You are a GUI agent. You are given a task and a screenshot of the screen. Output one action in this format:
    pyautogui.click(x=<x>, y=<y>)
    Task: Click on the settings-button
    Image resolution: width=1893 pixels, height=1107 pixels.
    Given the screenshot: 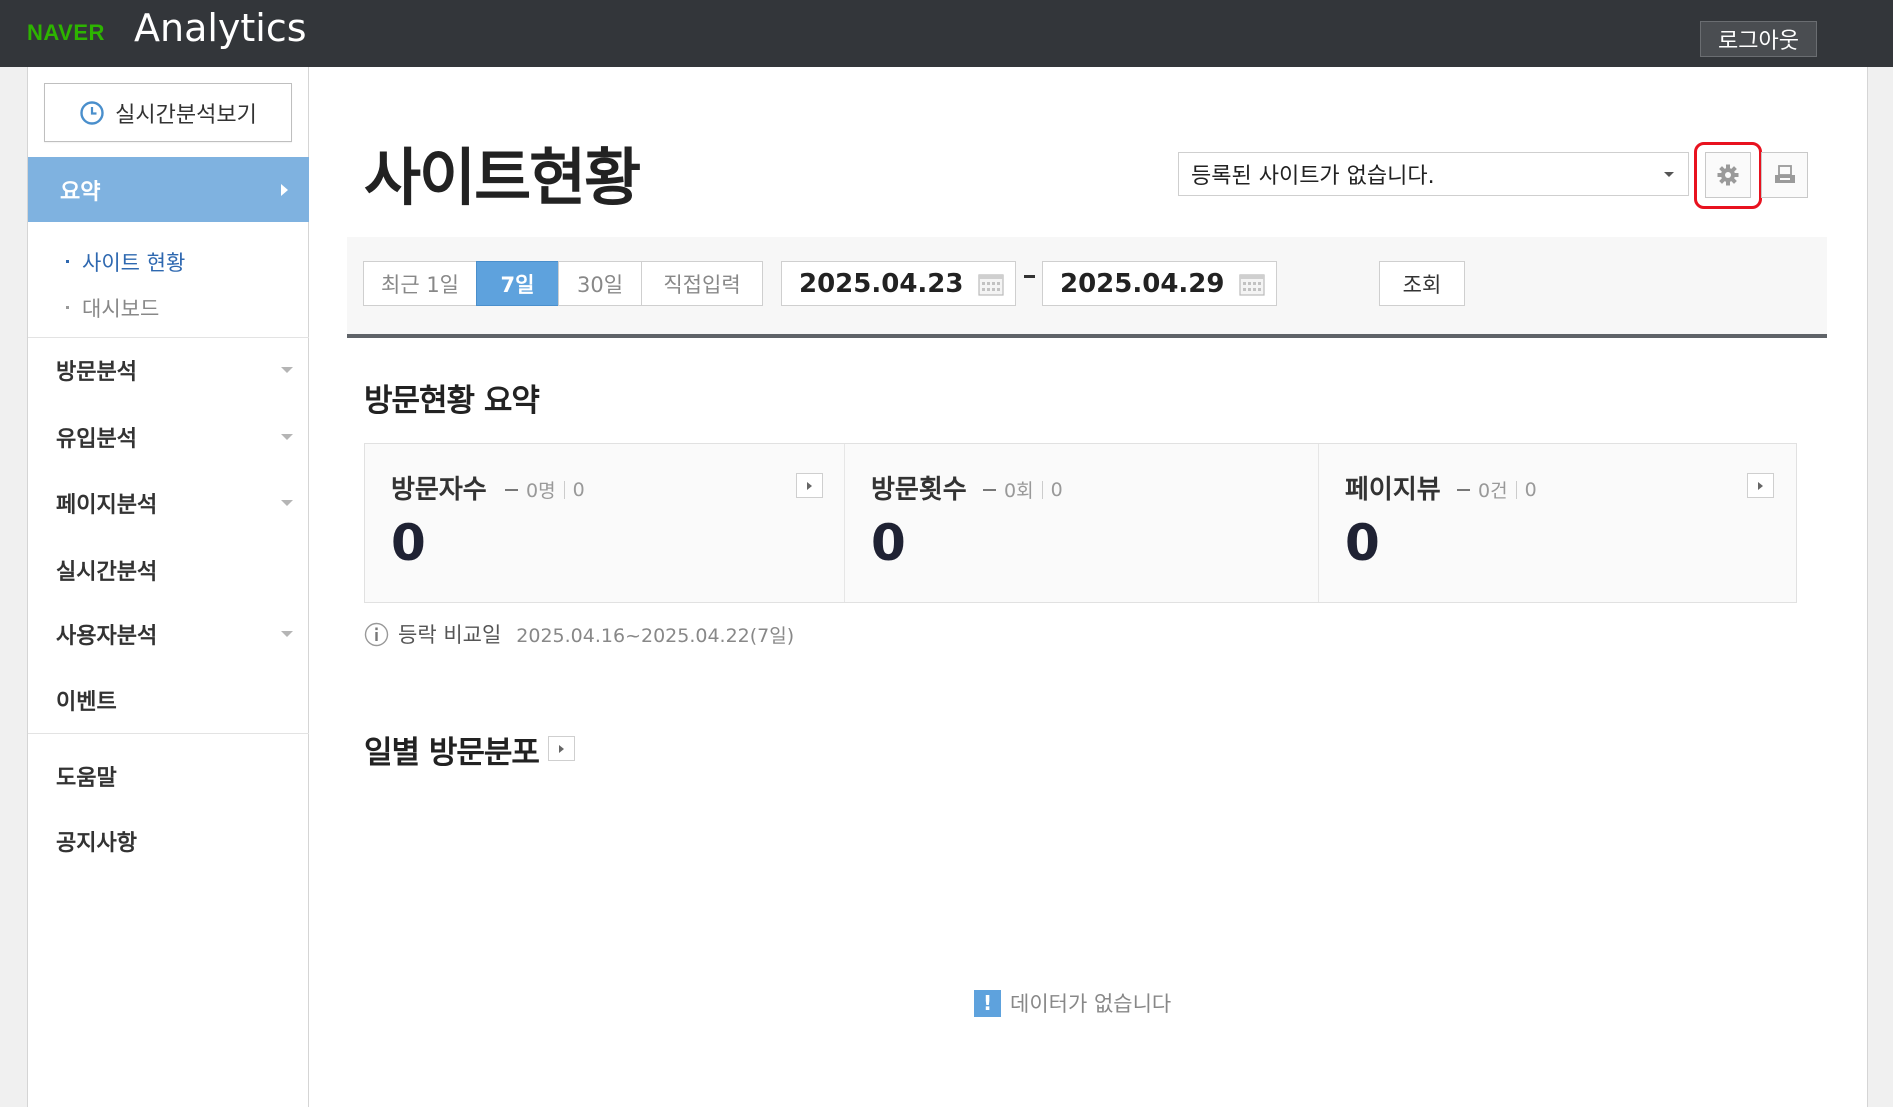 What is the action you would take?
    pyautogui.click(x=1728, y=175)
    